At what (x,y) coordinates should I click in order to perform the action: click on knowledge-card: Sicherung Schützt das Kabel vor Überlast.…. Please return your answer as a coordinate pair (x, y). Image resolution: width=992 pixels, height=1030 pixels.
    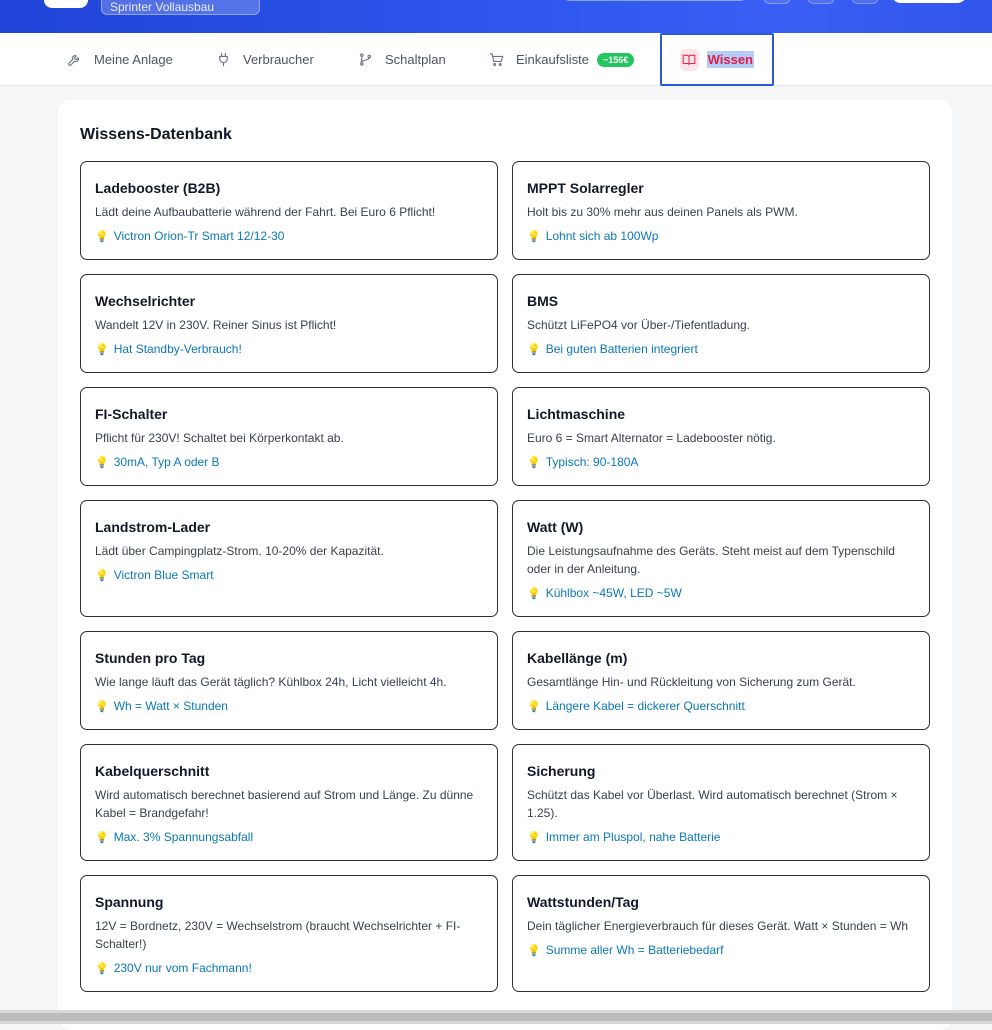
    Looking at the image, I should click on (721, 802).